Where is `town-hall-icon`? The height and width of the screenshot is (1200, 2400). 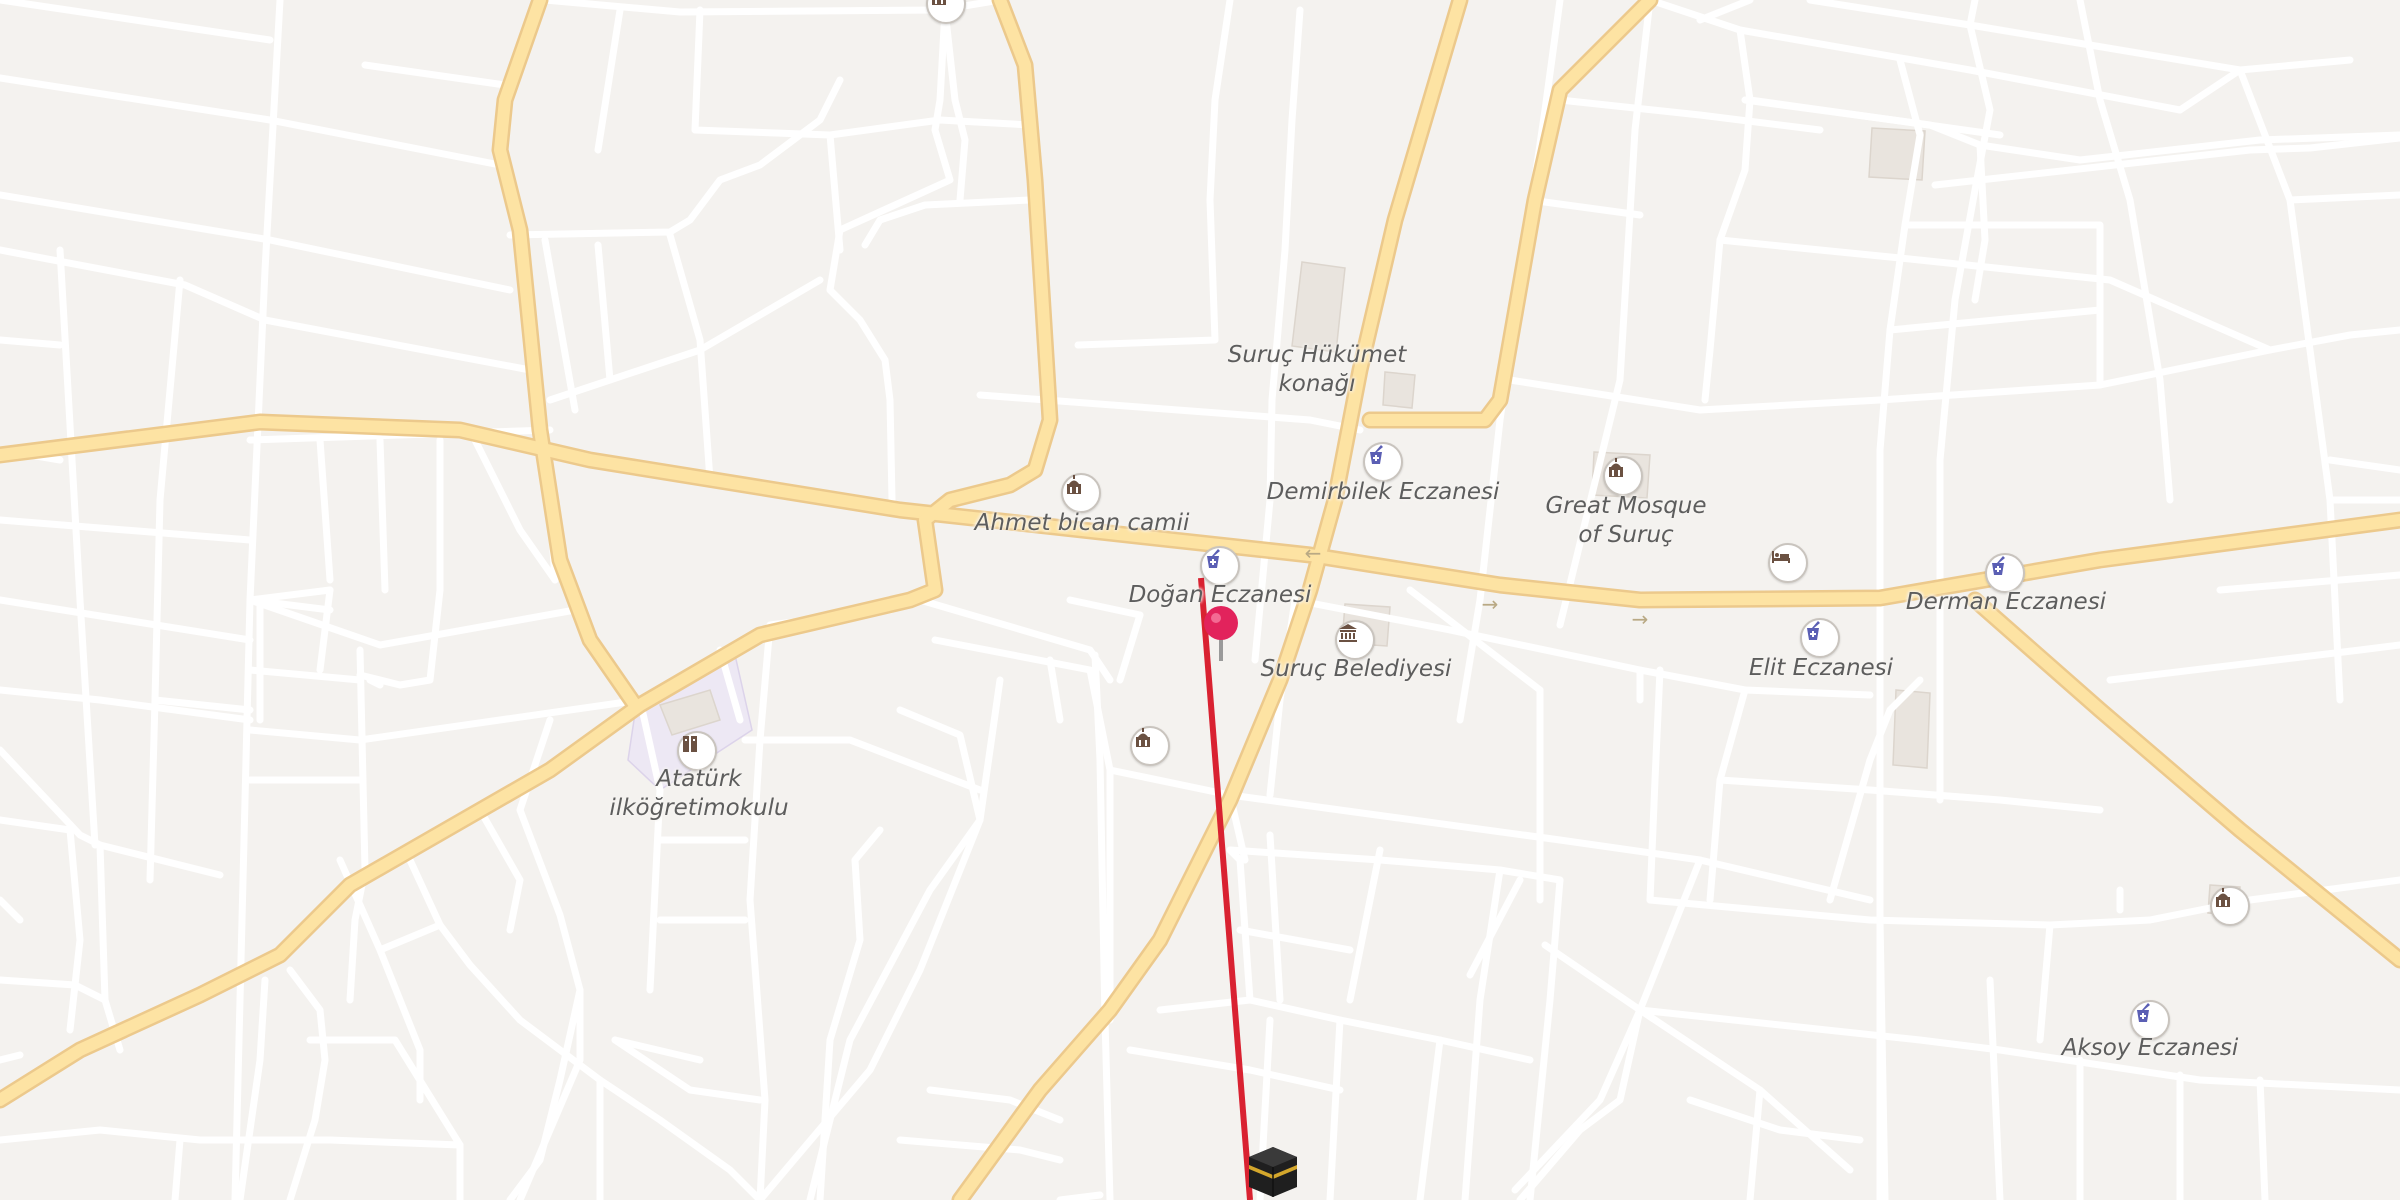
town-hall-icon is located at coordinates (1355, 640).